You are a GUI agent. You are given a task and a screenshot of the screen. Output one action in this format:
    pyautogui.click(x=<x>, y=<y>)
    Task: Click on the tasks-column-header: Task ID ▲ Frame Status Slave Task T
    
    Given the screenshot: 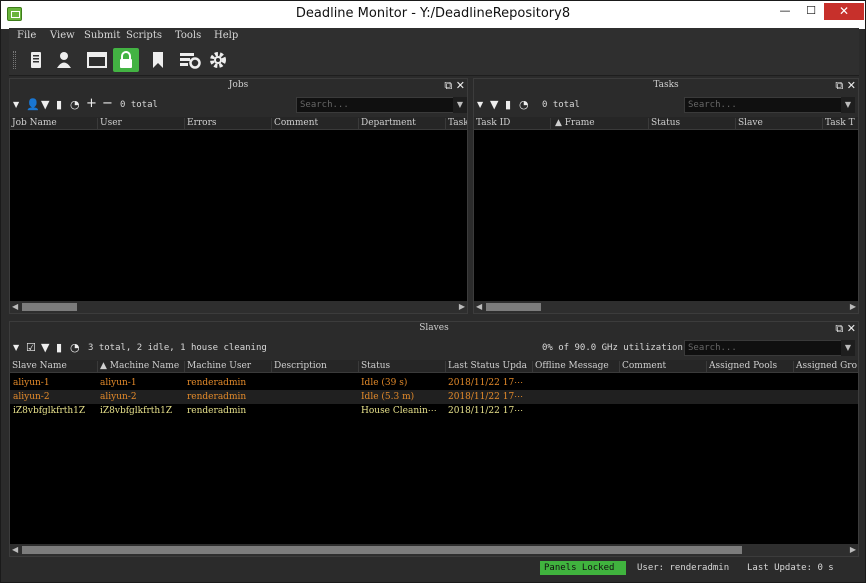 What is the action you would take?
    pyautogui.click(x=666, y=123)
    